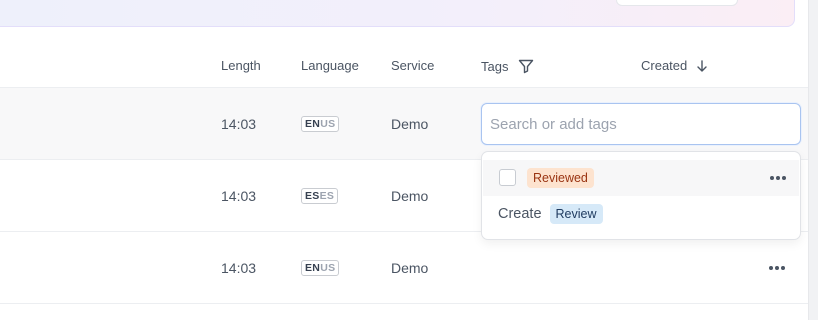  Describe the element at coordinates (778, 178) in the screenshot. I see `tag-more-icon` at that location.